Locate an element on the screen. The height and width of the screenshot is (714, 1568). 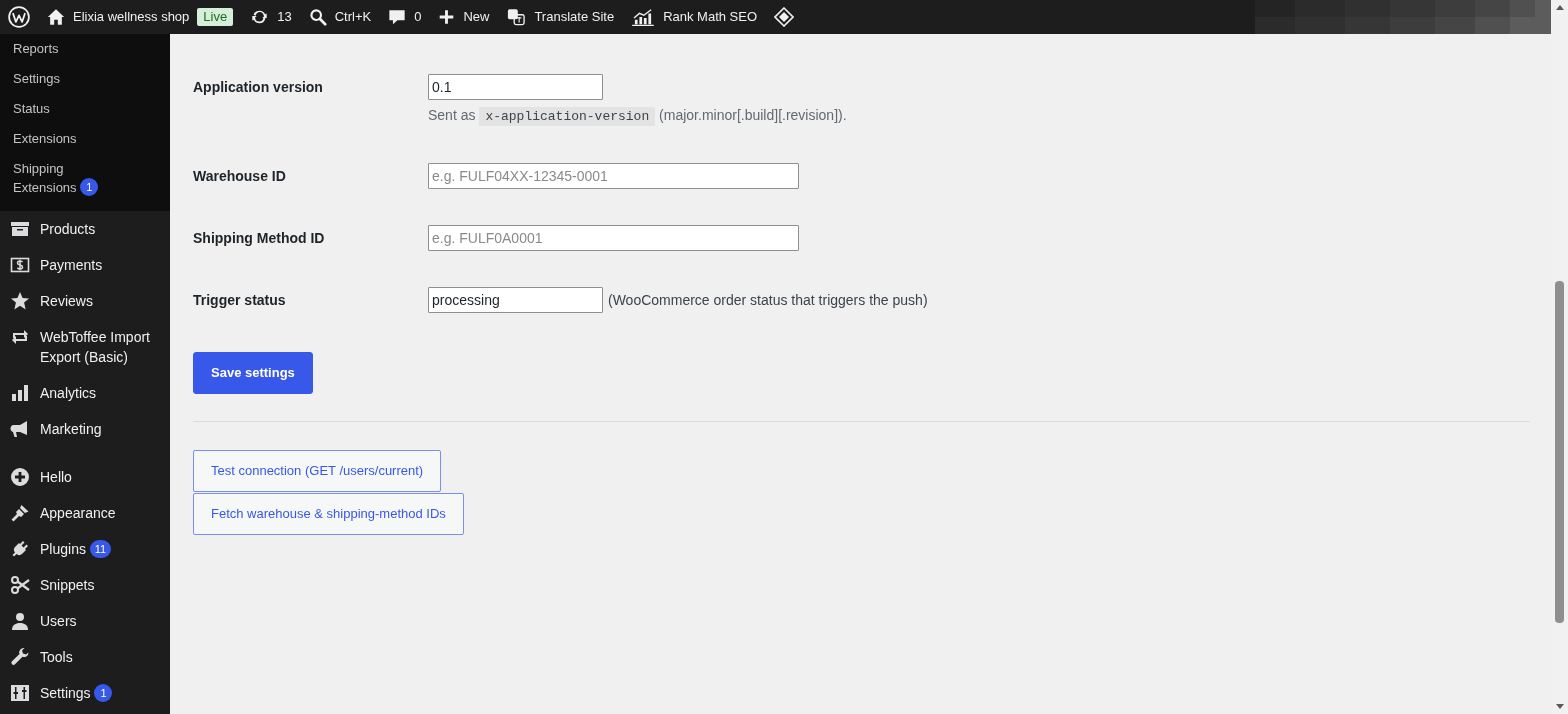
comments-link: 0 is located at coordinates (405, 17).